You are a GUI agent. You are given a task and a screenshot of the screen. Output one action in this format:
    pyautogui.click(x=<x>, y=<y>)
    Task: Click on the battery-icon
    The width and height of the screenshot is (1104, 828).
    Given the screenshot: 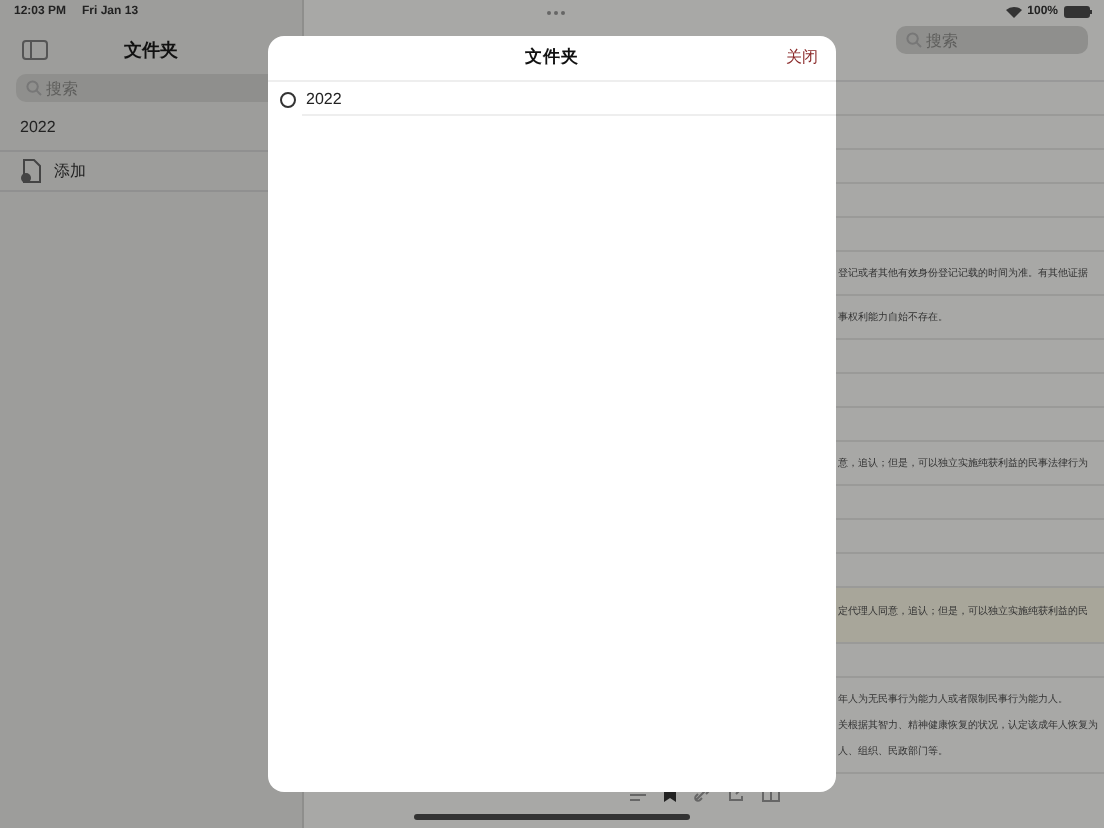 What is the action you would take?
    pyautogui.click(x=1078, y=12)
    